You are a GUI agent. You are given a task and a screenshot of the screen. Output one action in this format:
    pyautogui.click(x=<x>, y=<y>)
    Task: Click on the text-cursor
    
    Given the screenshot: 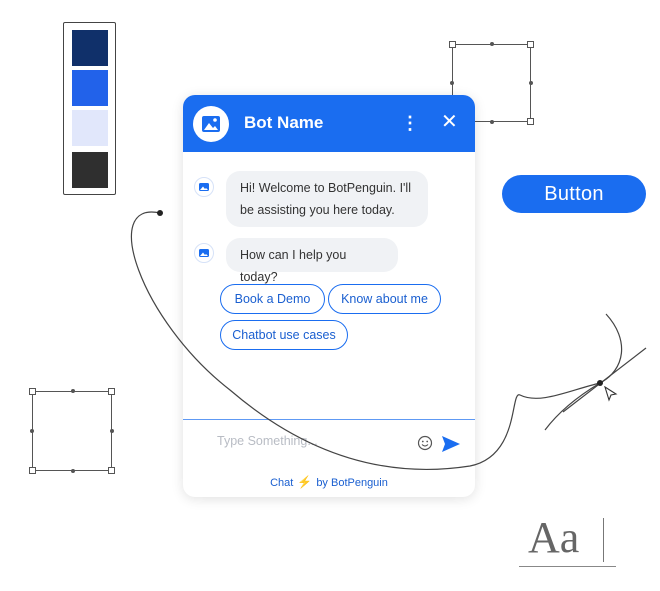 What is the action you would take?
    pyautogui.click(x=603, y=540)
    